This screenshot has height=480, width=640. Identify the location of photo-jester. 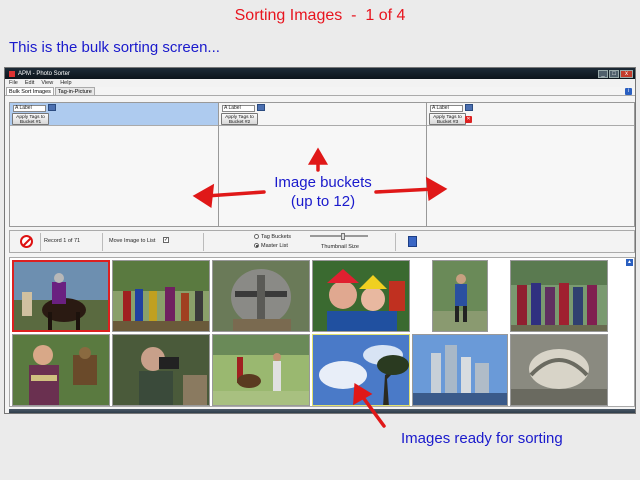
(361, 296).